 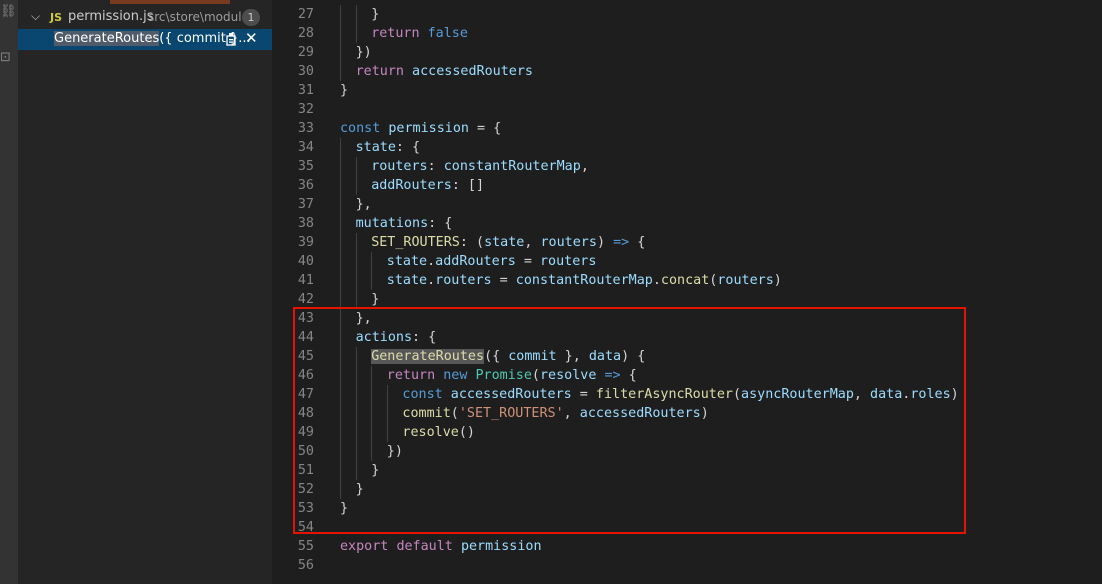 What do you see at coordinates (427, 185) in the screenshot?
I see `code-text: addRouters: []` at bounding box center [427, 185].